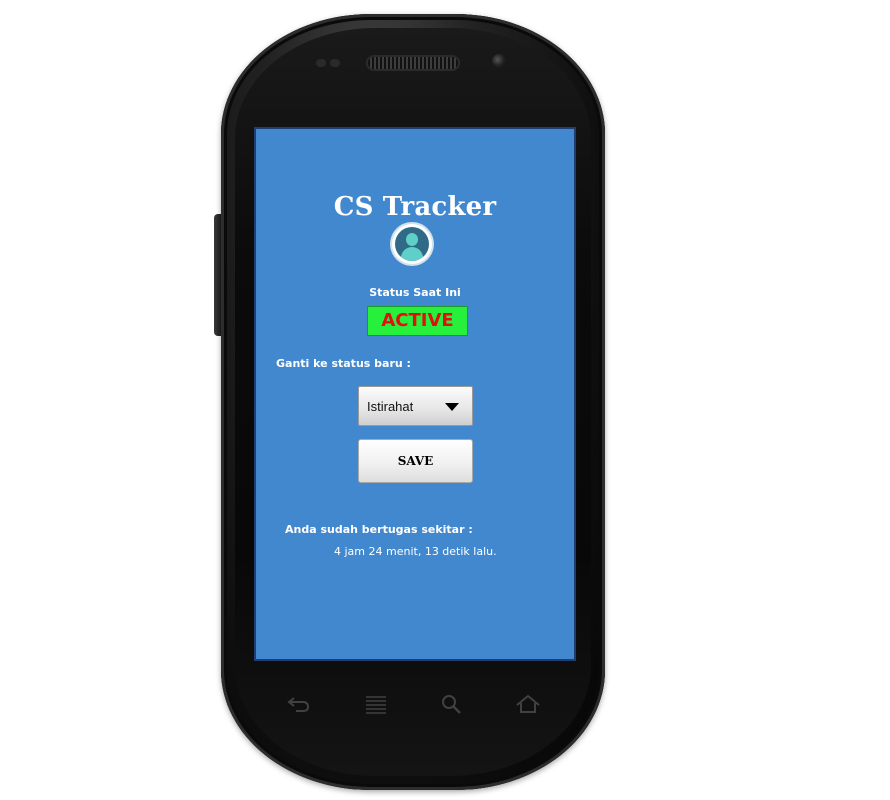  What do you see at coordinates (415, 406) in the screenshot?
I see `status-dropdown: Istirahat` at bounding box center [415, 406].